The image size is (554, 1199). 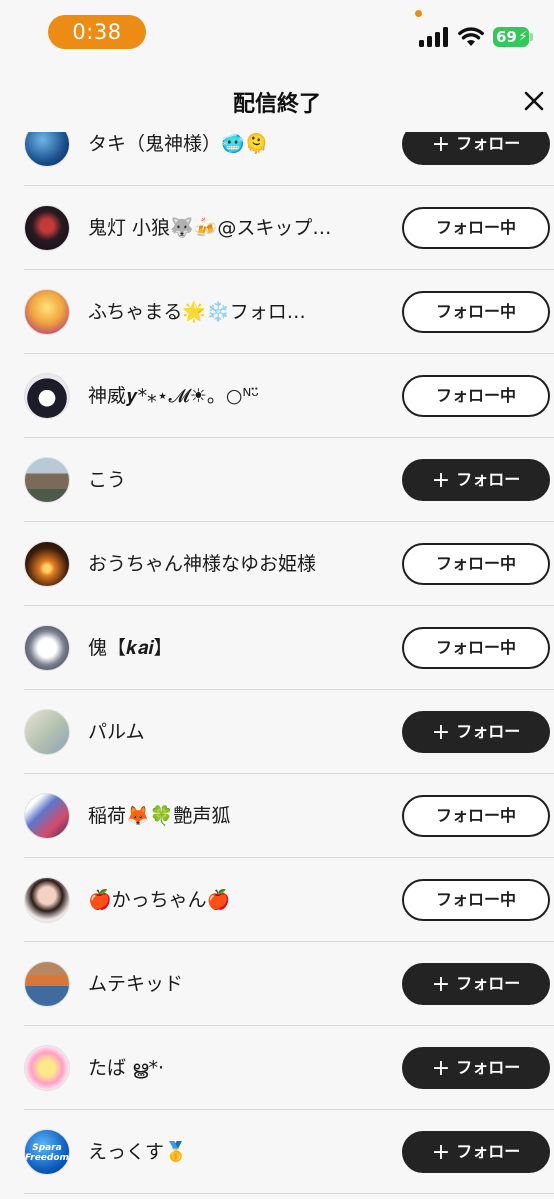 I want to click on user-name: パルム, so click(x=116, y=732).